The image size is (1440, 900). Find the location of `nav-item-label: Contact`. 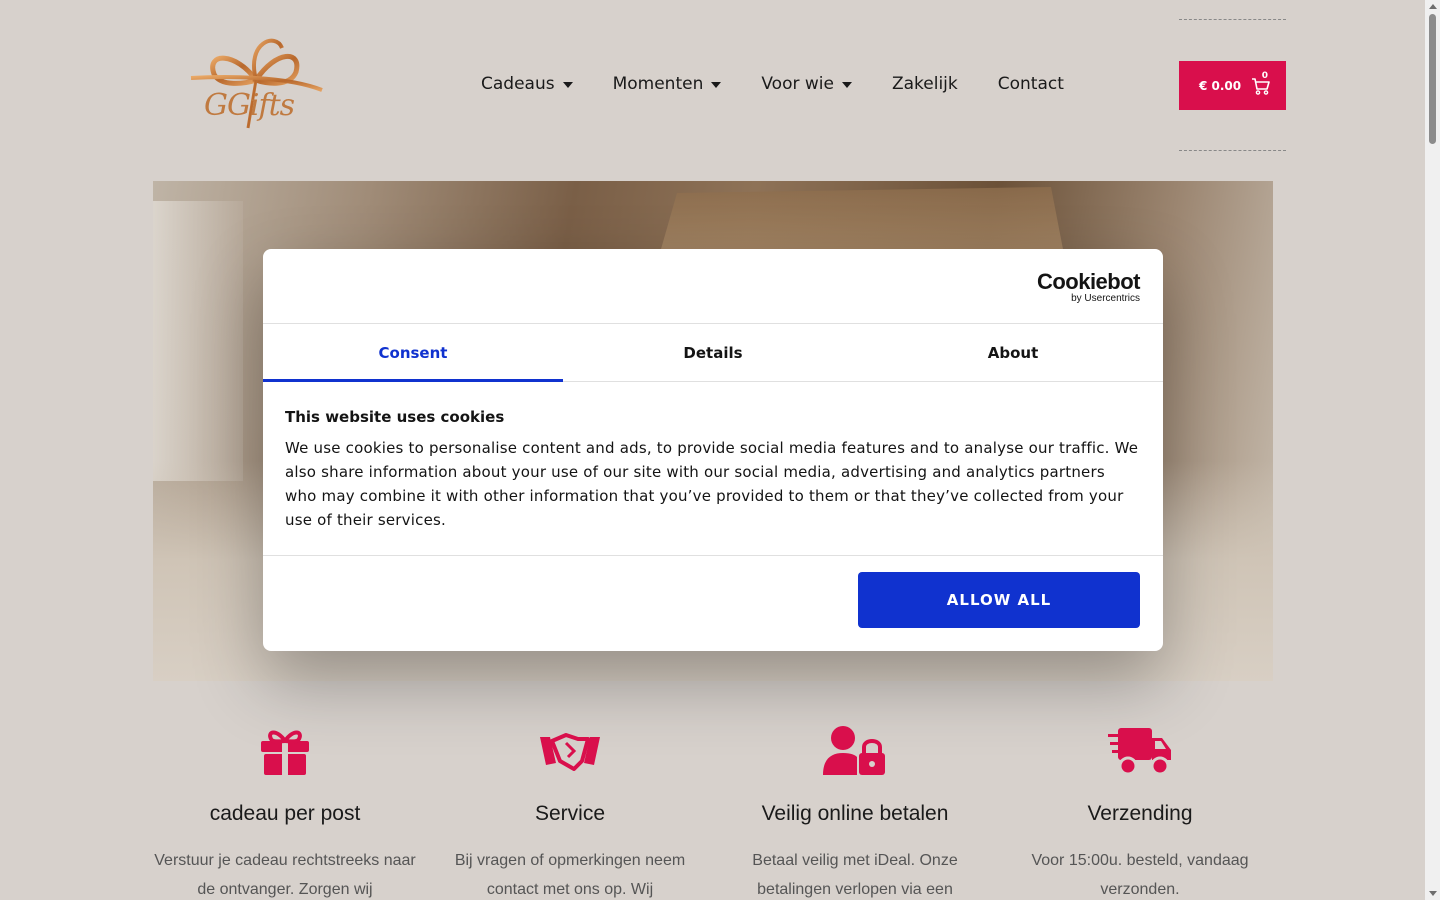

nav-item-label: Contact is located at coordinates (1030, 84).